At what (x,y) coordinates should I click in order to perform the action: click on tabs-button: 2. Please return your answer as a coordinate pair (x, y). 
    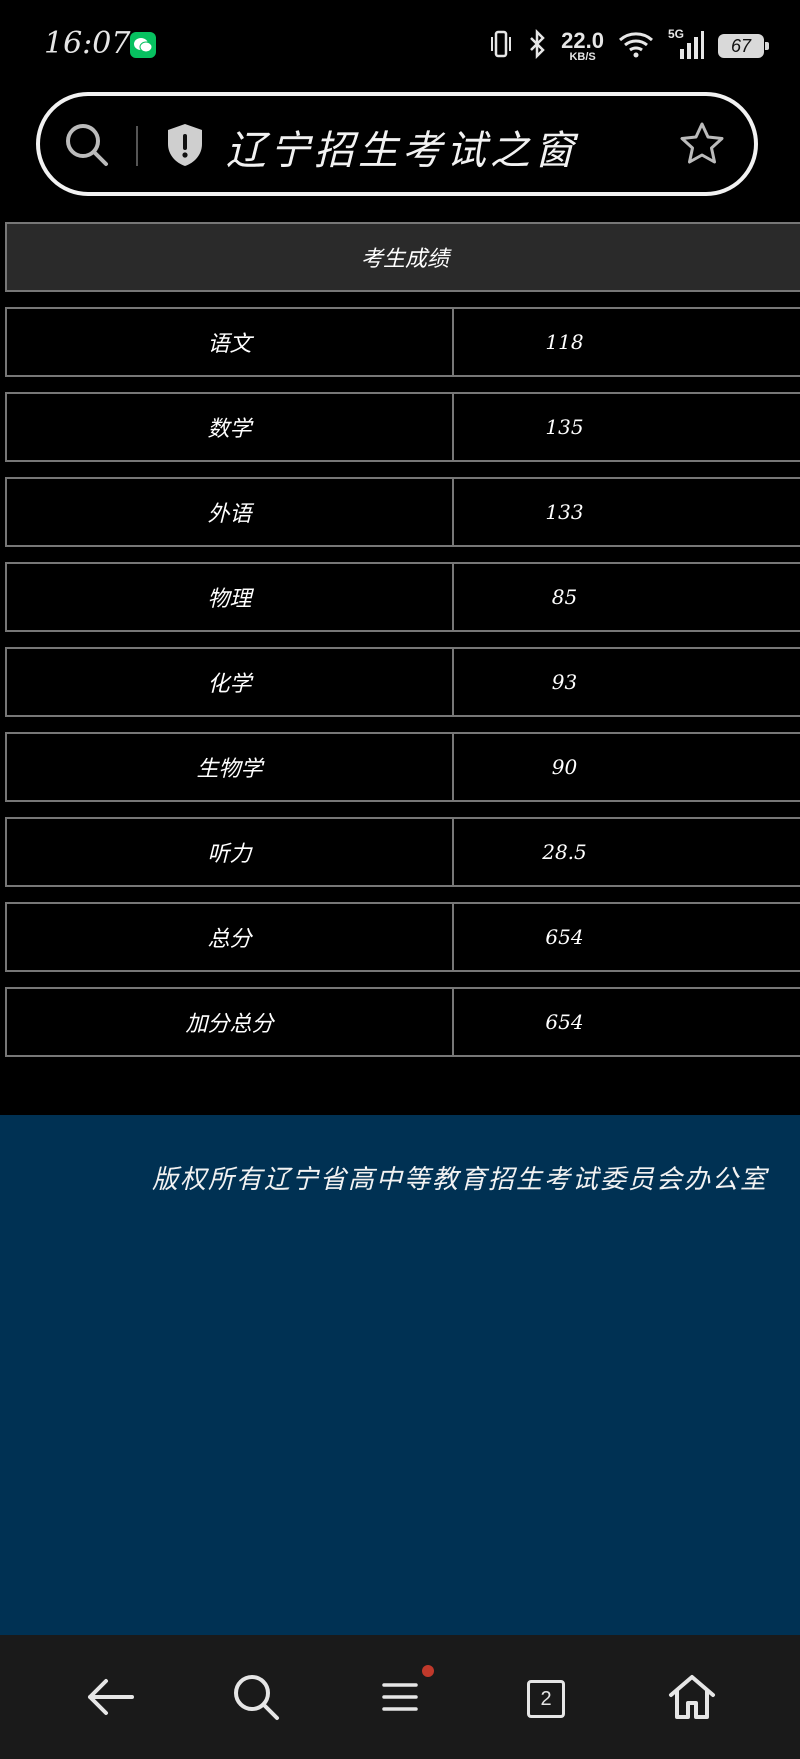
    Looking at the image, I should click on (546, 1699).